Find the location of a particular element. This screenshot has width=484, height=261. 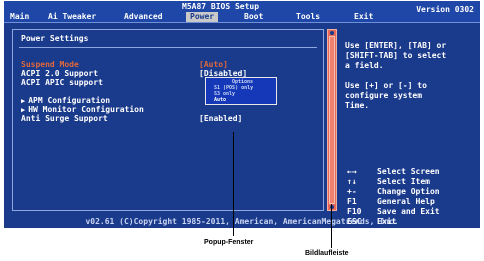

scrollbar-callout-line is located at coordinates (331, 226).